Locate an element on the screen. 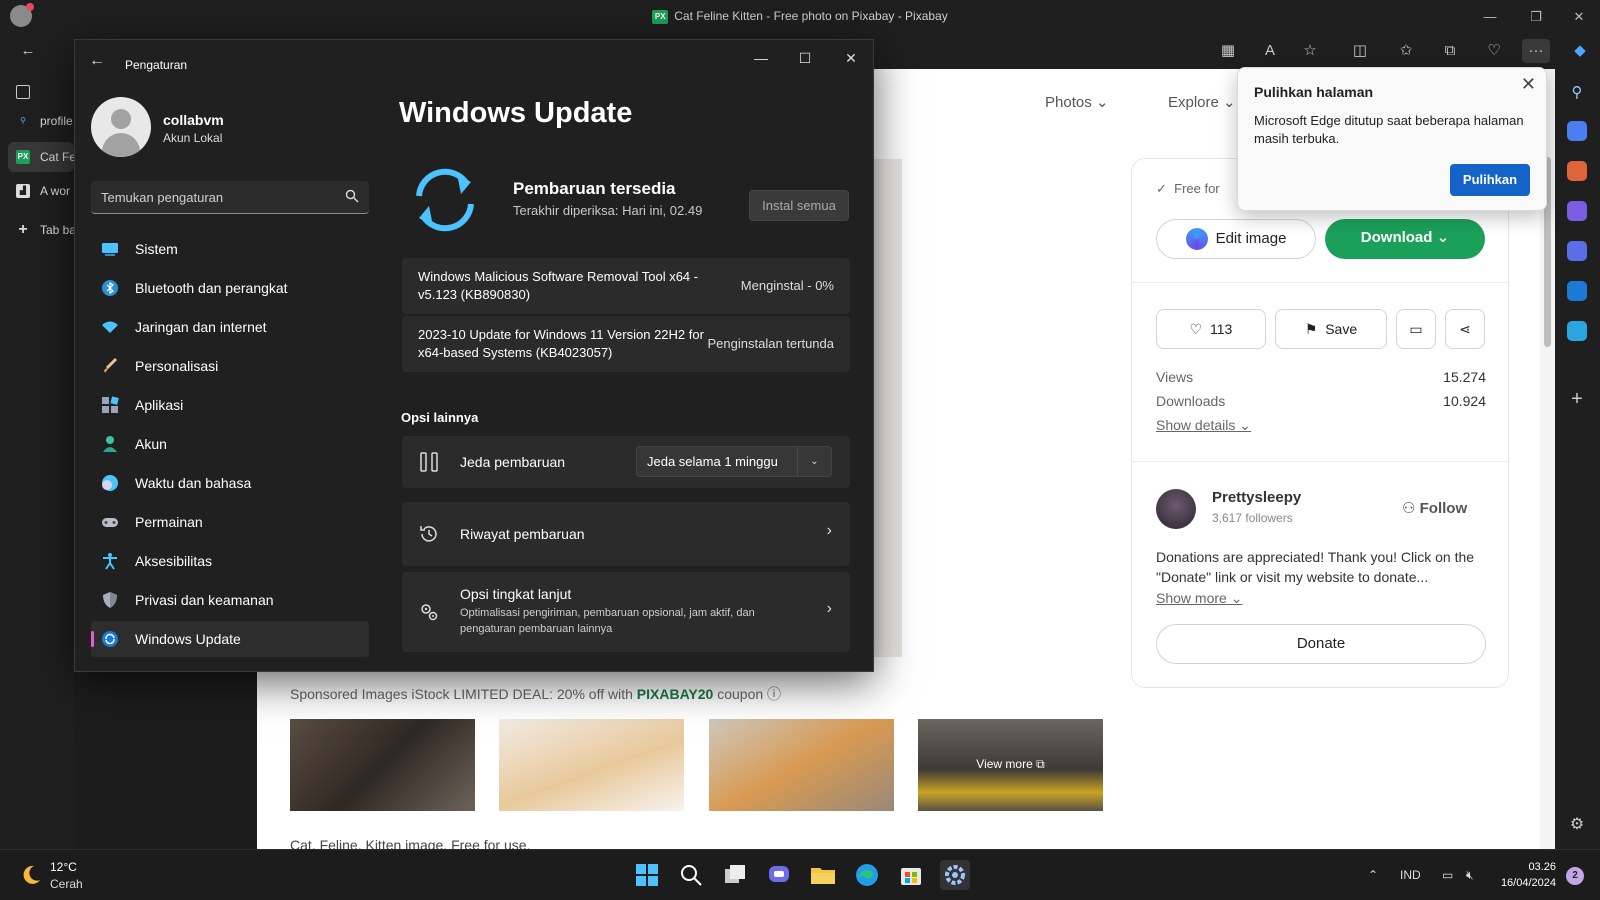 The image size is (1600, 900). notification-badge: 2 is located at coordinates (1575, 876).